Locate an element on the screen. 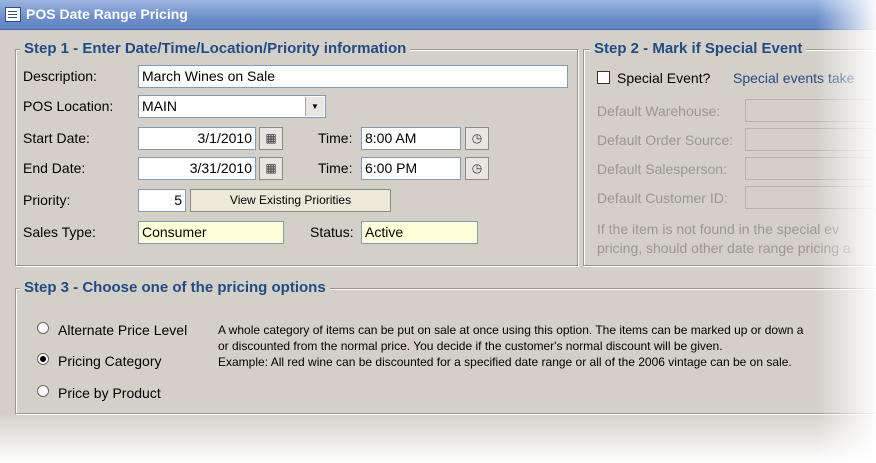  default-order-source-label: Default Order Source: is located at coordinates (665, 140).